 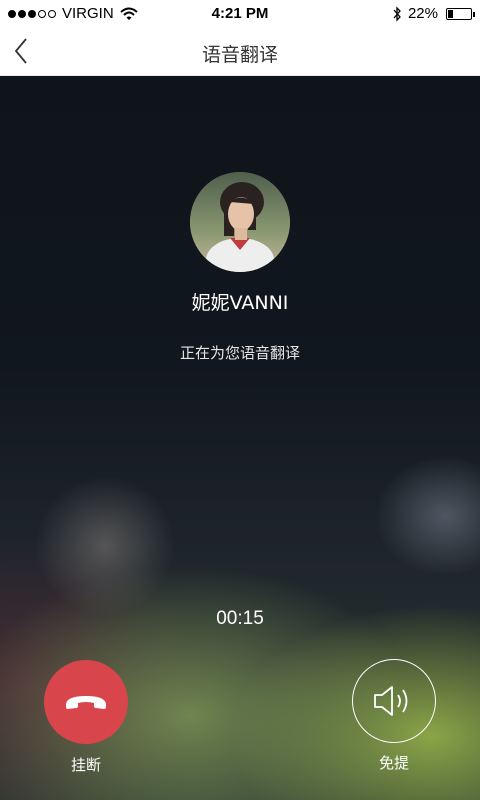 I want to click on contact-avatar, so click(x=240, y=222).